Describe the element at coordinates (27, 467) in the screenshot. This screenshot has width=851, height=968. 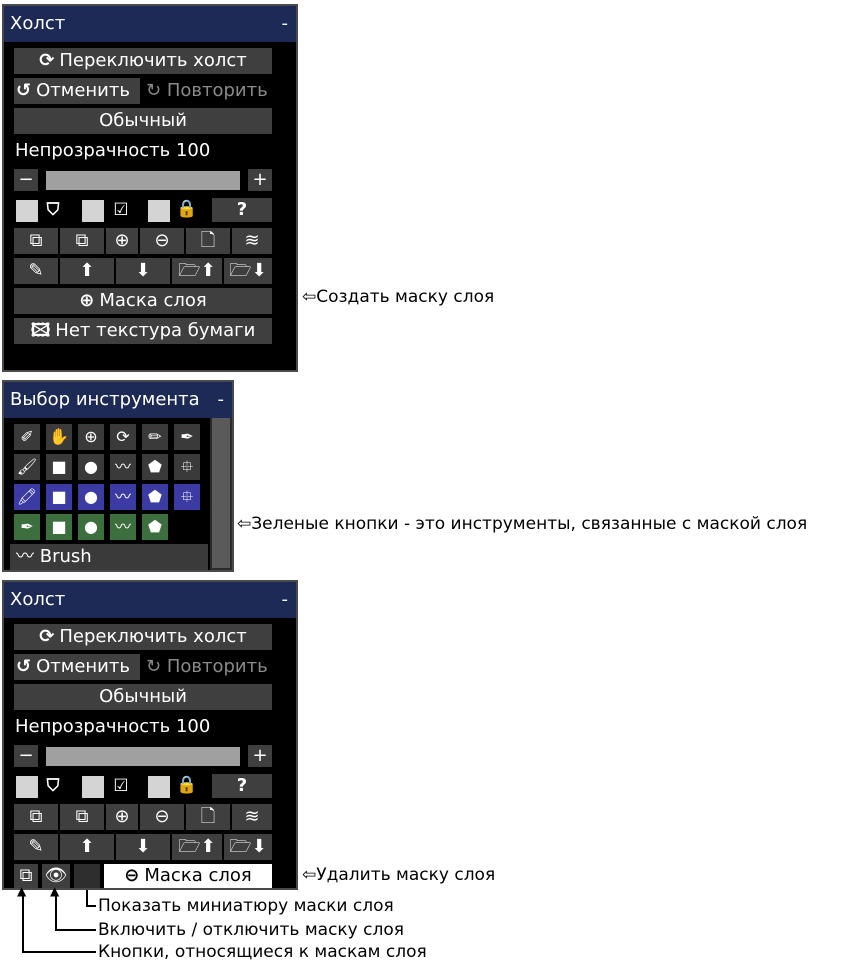
I see `brush-tool: 🖌` at that location.